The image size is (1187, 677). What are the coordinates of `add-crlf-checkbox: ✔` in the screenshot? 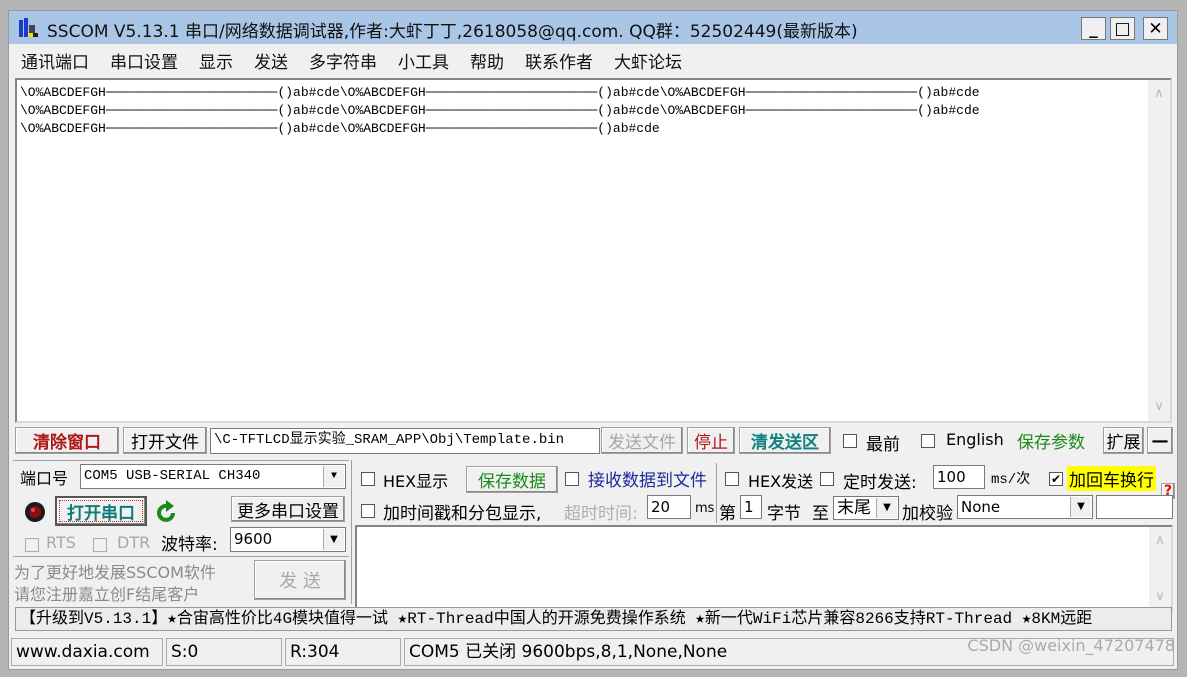 It's located at (1056, 479).